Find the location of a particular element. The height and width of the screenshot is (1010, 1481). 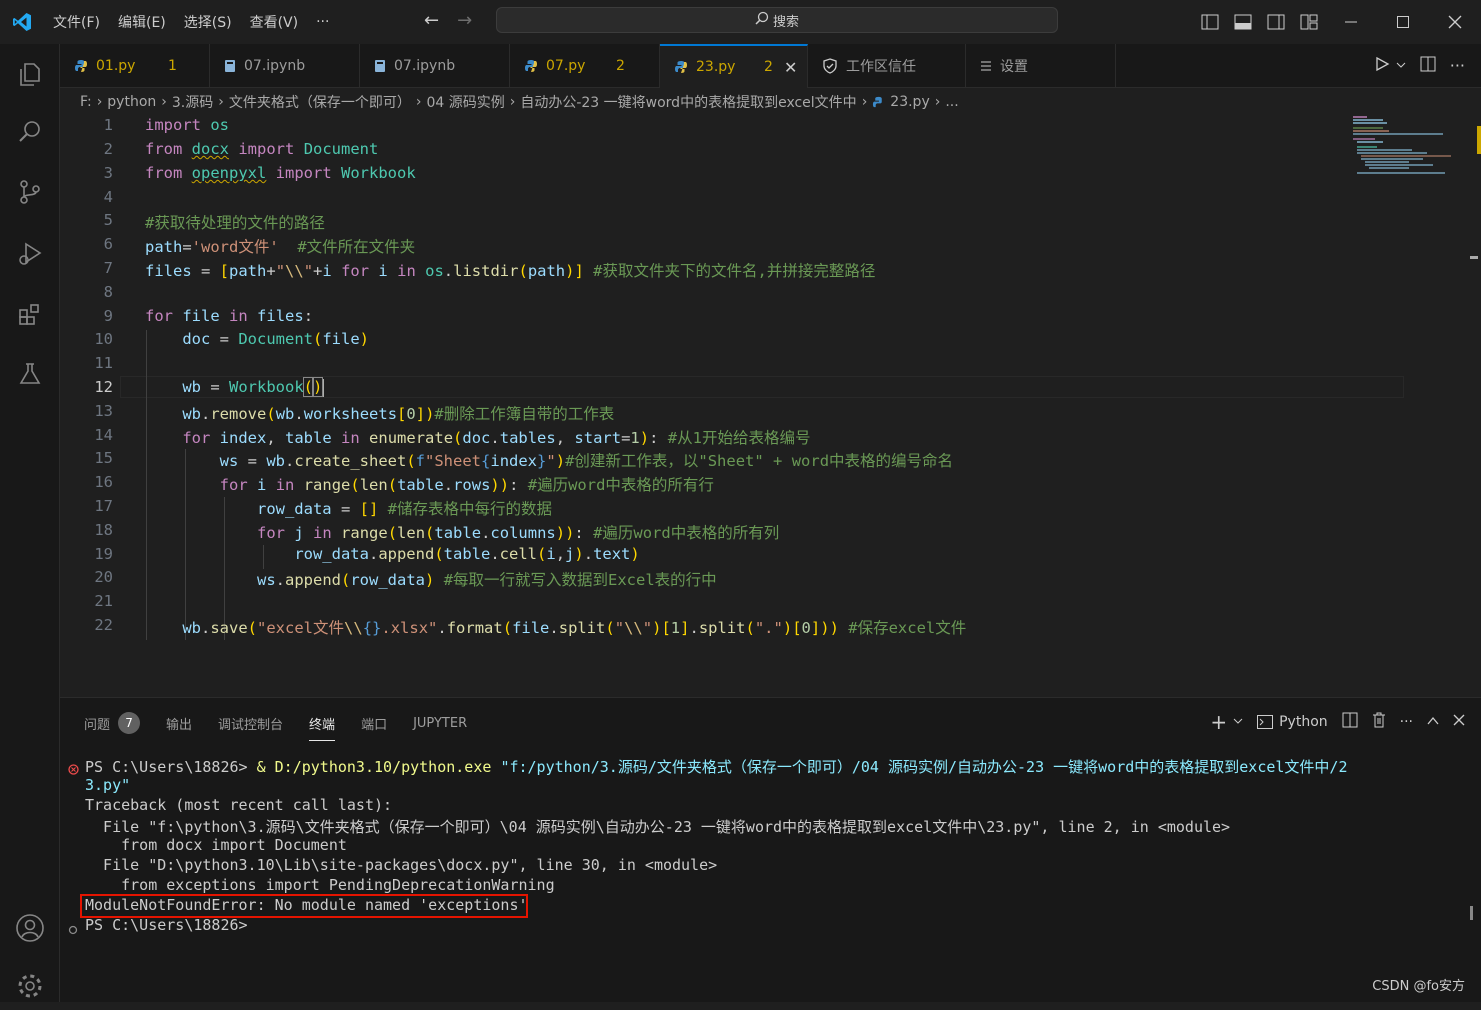

split-terminal-icon is located at coordinates (1350, 722).